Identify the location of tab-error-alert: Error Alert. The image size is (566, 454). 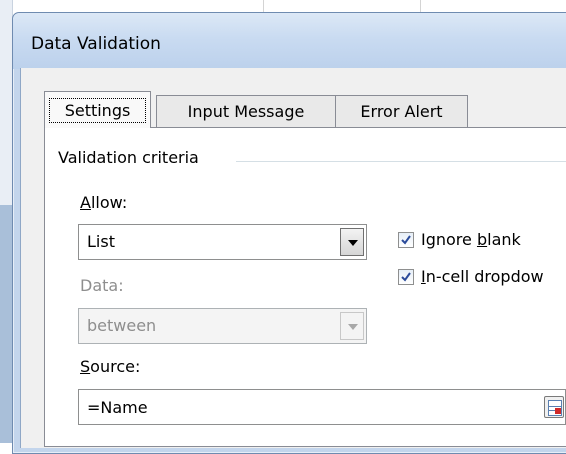
(401, 111).